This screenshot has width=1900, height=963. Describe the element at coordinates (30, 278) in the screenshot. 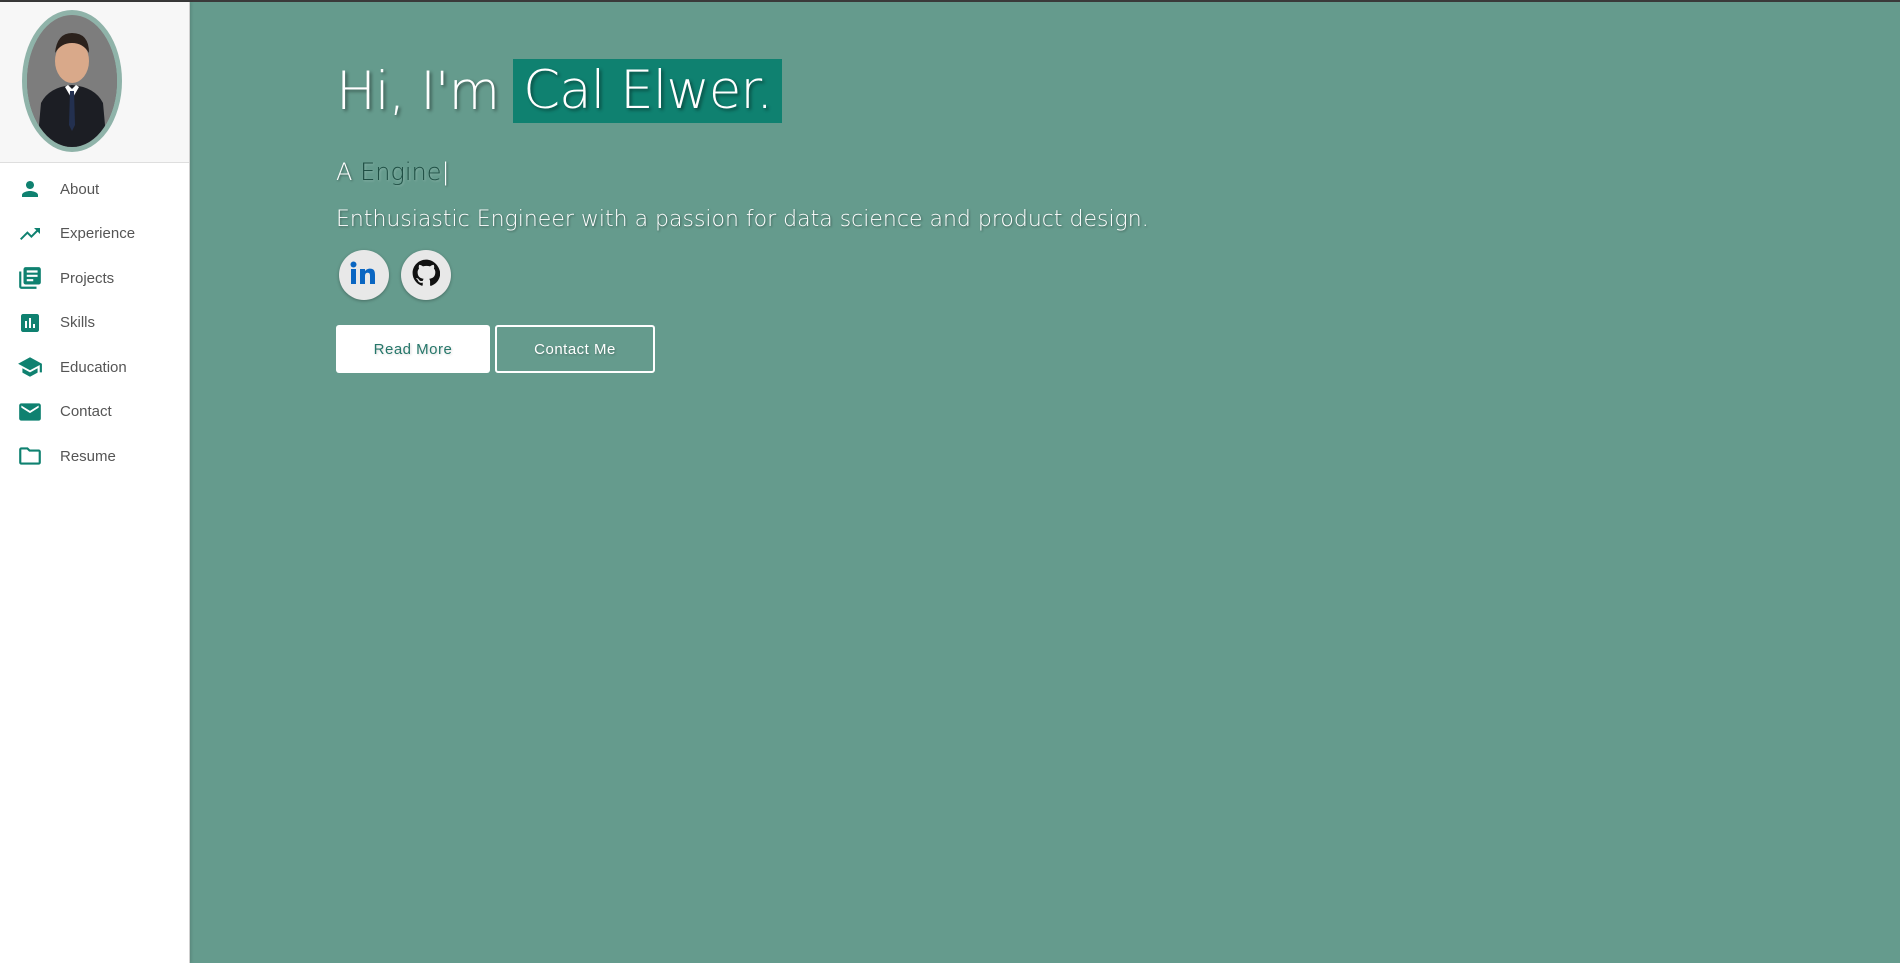

I see `library-books-icon` at that location.